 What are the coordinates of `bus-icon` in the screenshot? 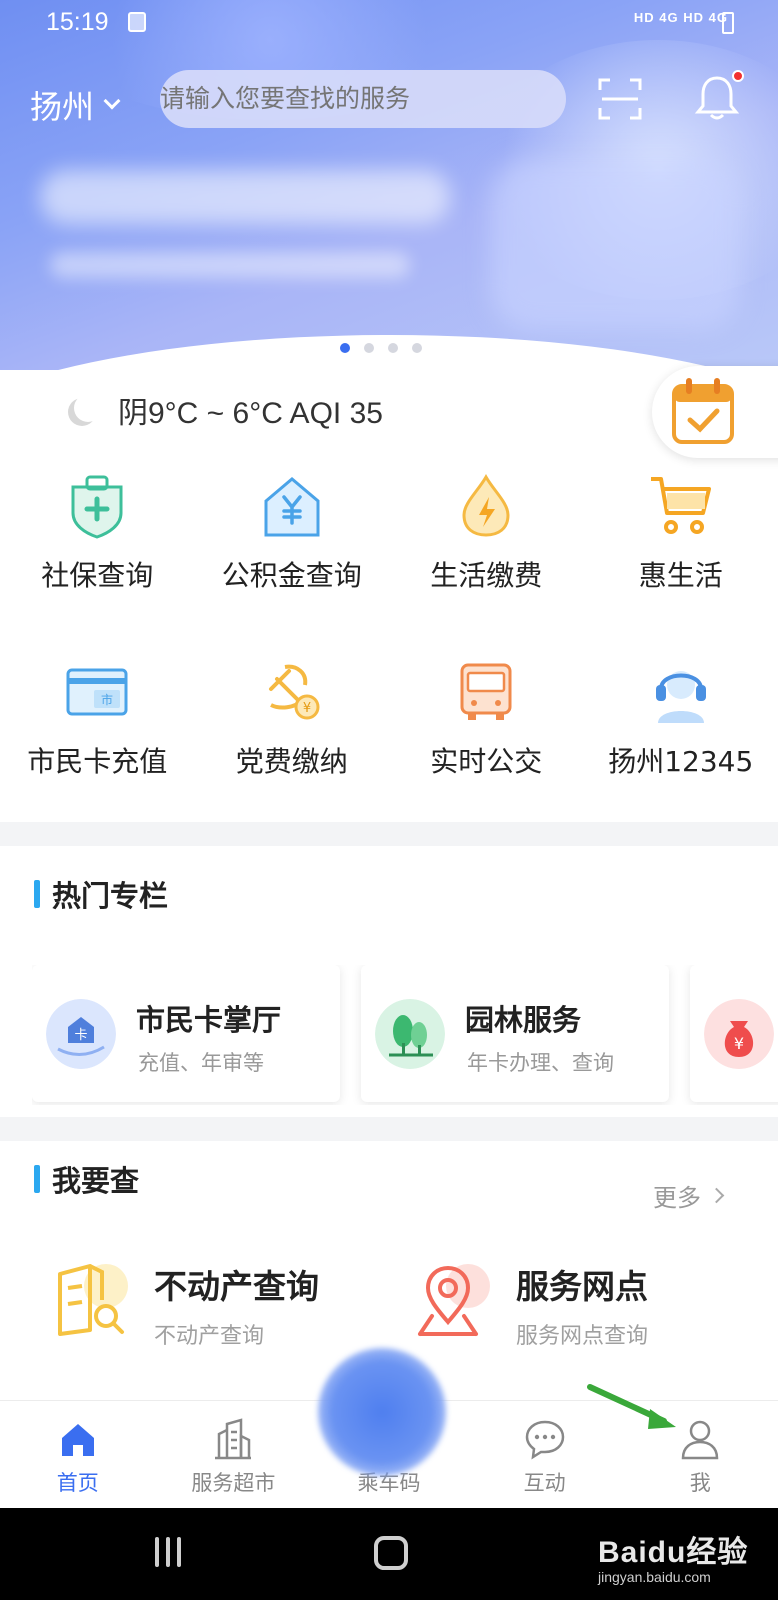 It's located at (486, 692).